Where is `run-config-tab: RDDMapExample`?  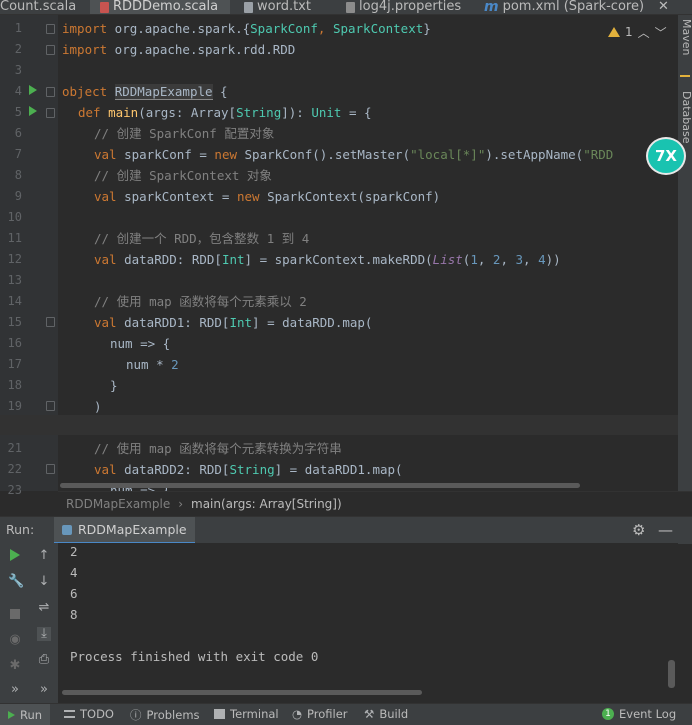 run-config-tab: RDDMapExample is located at coordinates (124, 530).